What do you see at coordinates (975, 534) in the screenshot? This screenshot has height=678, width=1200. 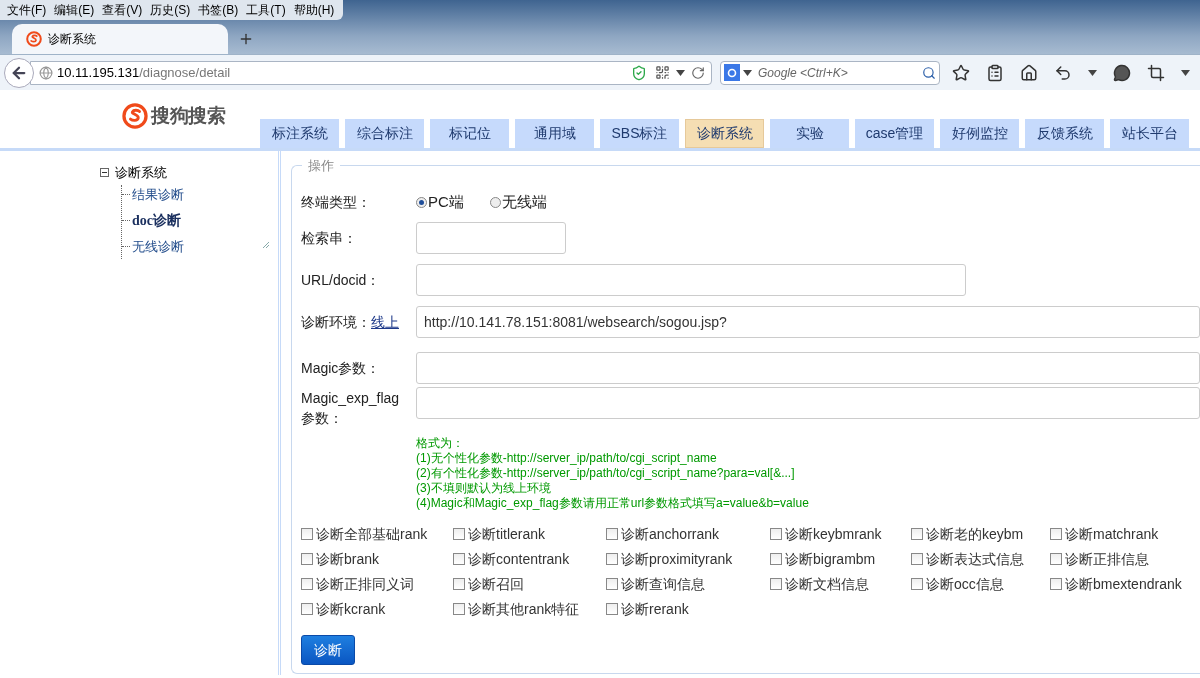 I see `checkbox-label: 诊断老的keybm` at bounding box center [975, 534].